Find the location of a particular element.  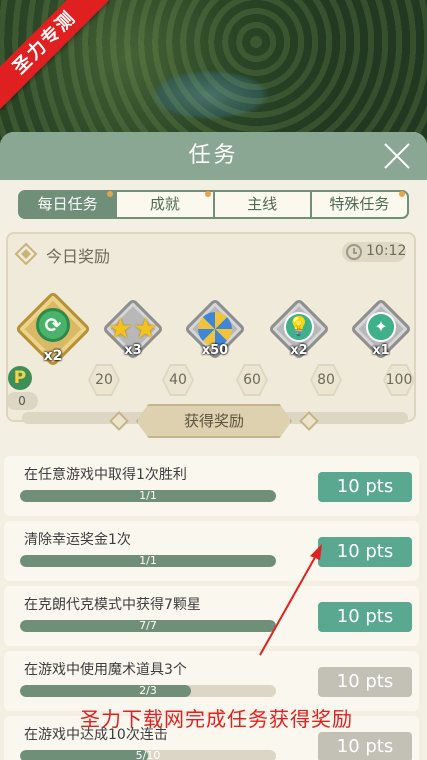

task-row: 在任意游戏中取得1次胜利 1/1 10 pts is located at coordinates (211, 486).